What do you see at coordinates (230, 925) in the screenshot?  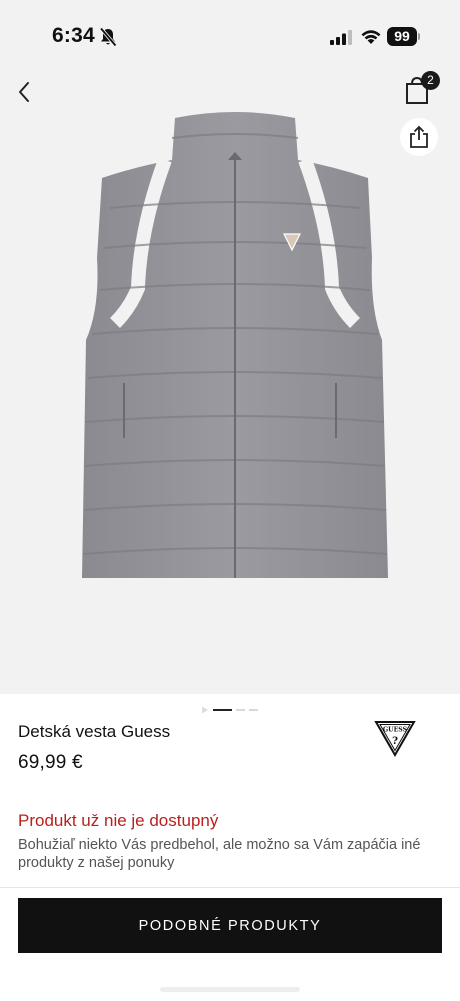 I see `similar-products-button: PODOBNÉ PRODUKTY` at bounding box center [230, 925].